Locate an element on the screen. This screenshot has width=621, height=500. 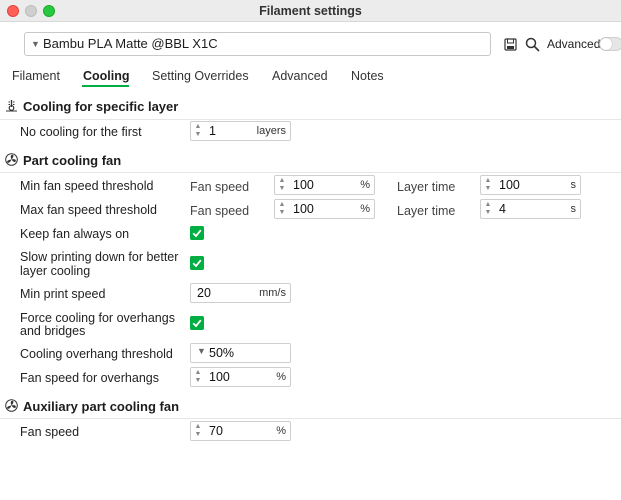
aux-fan-icon is located at coordinates (11, 405).